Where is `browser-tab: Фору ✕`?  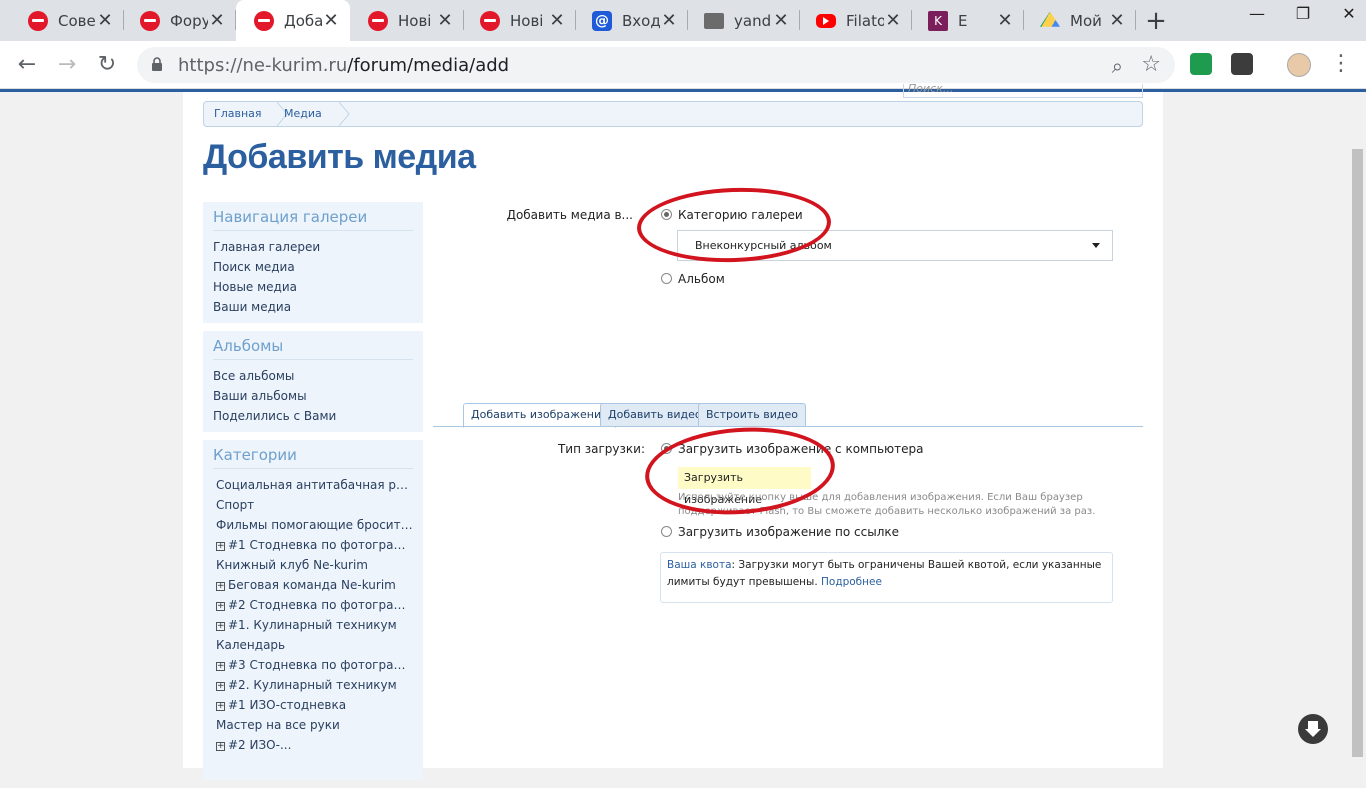
browser-tab: Фору ✕ is located at coordinates (179, 20).